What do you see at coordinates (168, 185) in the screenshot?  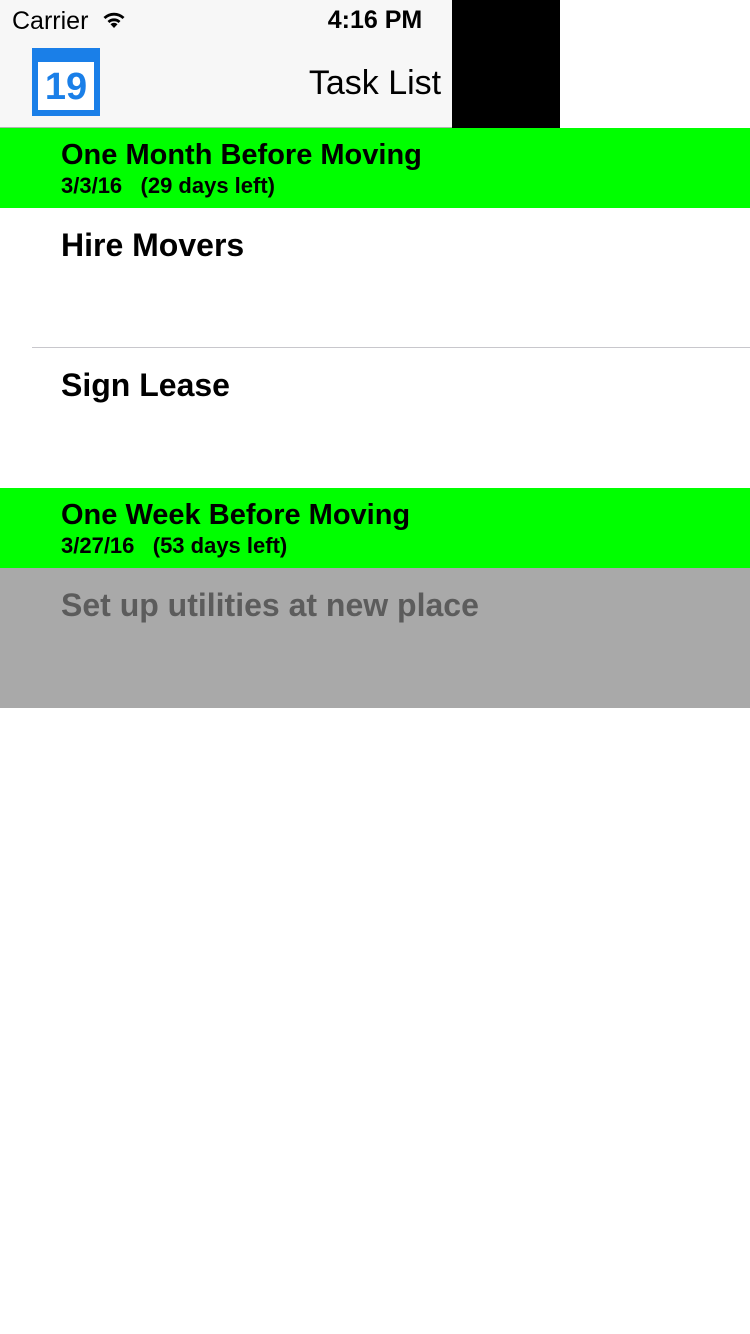 I see `section-date: 3/3/16 (29 days left)` at bounding box center [168, 185].